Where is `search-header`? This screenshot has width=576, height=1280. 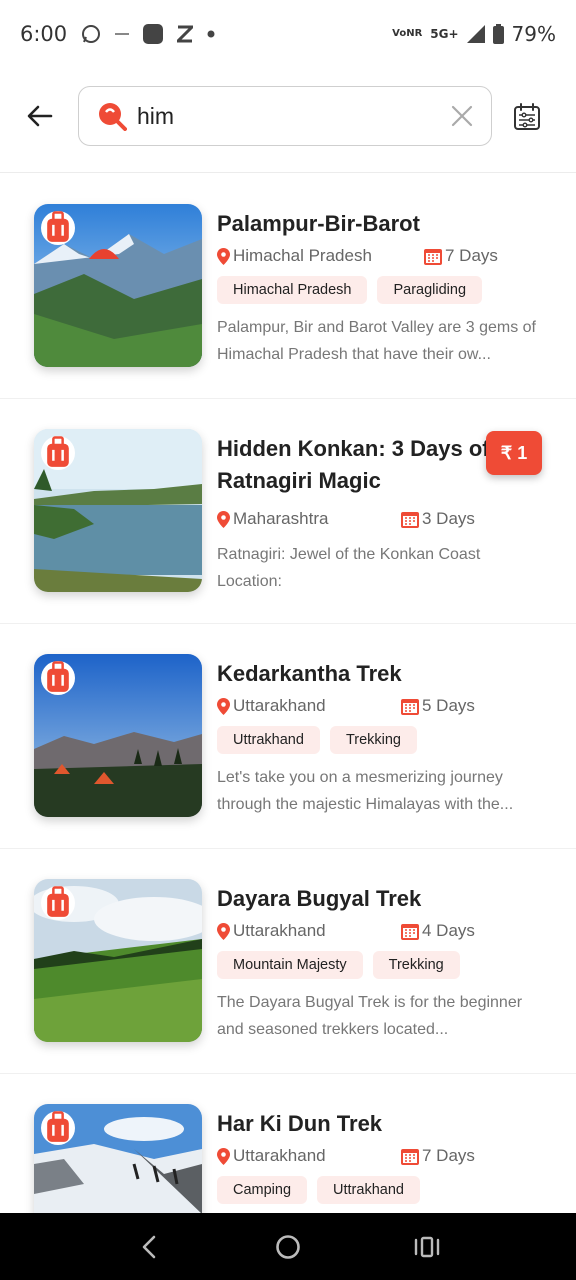 search-header is located at coordinates (288, 120).